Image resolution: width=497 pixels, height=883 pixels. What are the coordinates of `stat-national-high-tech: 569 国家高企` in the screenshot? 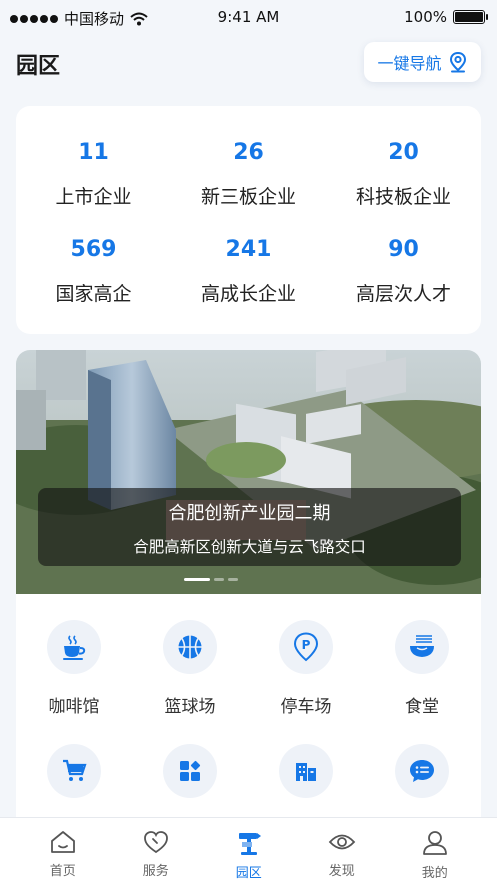 It's located at (93, 270).